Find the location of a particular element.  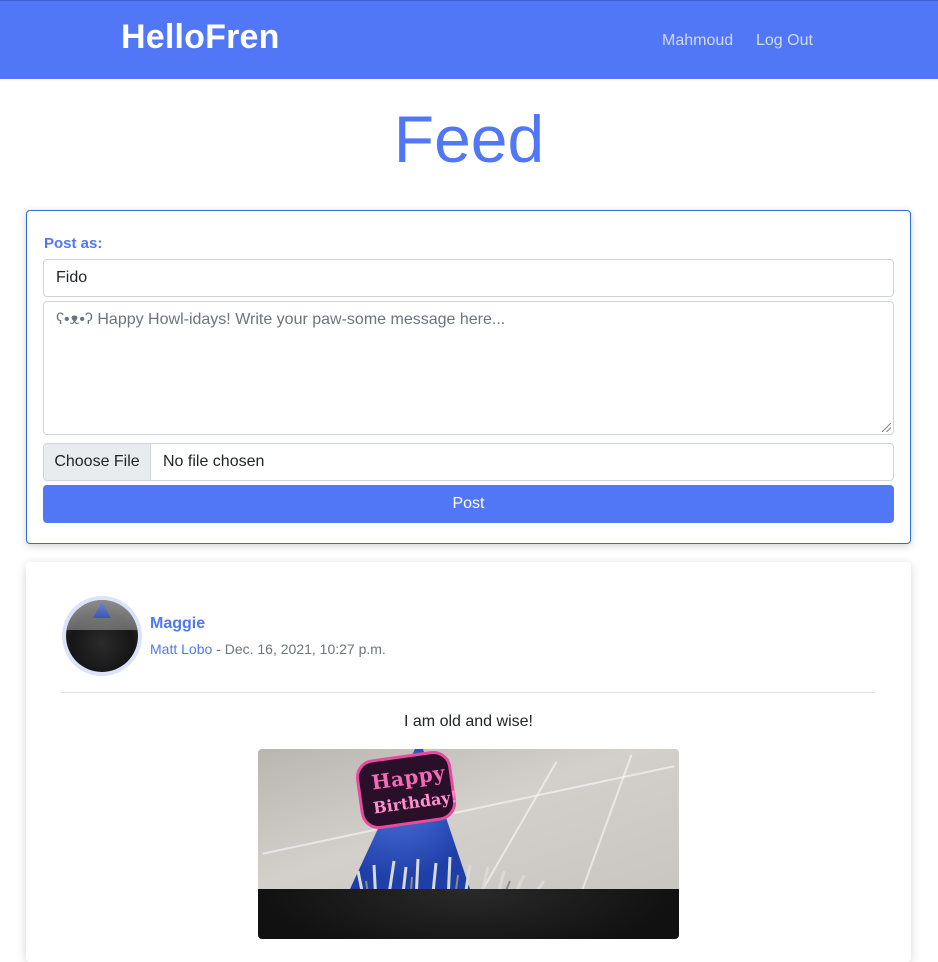

brand-logo: HelloFren is located at coordinates (200, 37).